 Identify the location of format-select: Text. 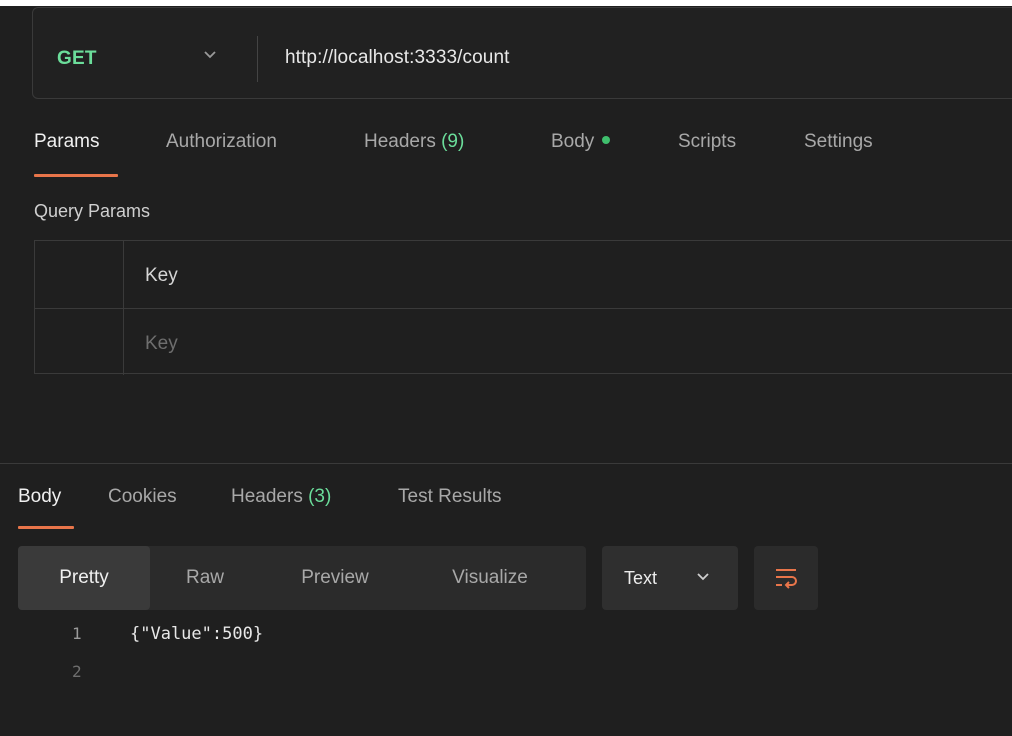
(670, 578).